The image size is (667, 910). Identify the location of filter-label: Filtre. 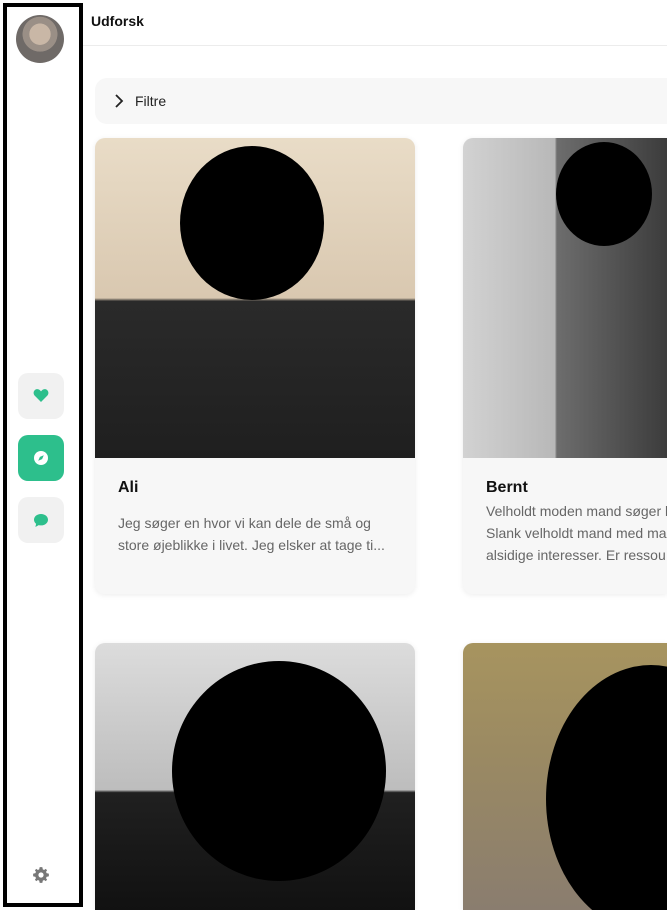
(151, 101).